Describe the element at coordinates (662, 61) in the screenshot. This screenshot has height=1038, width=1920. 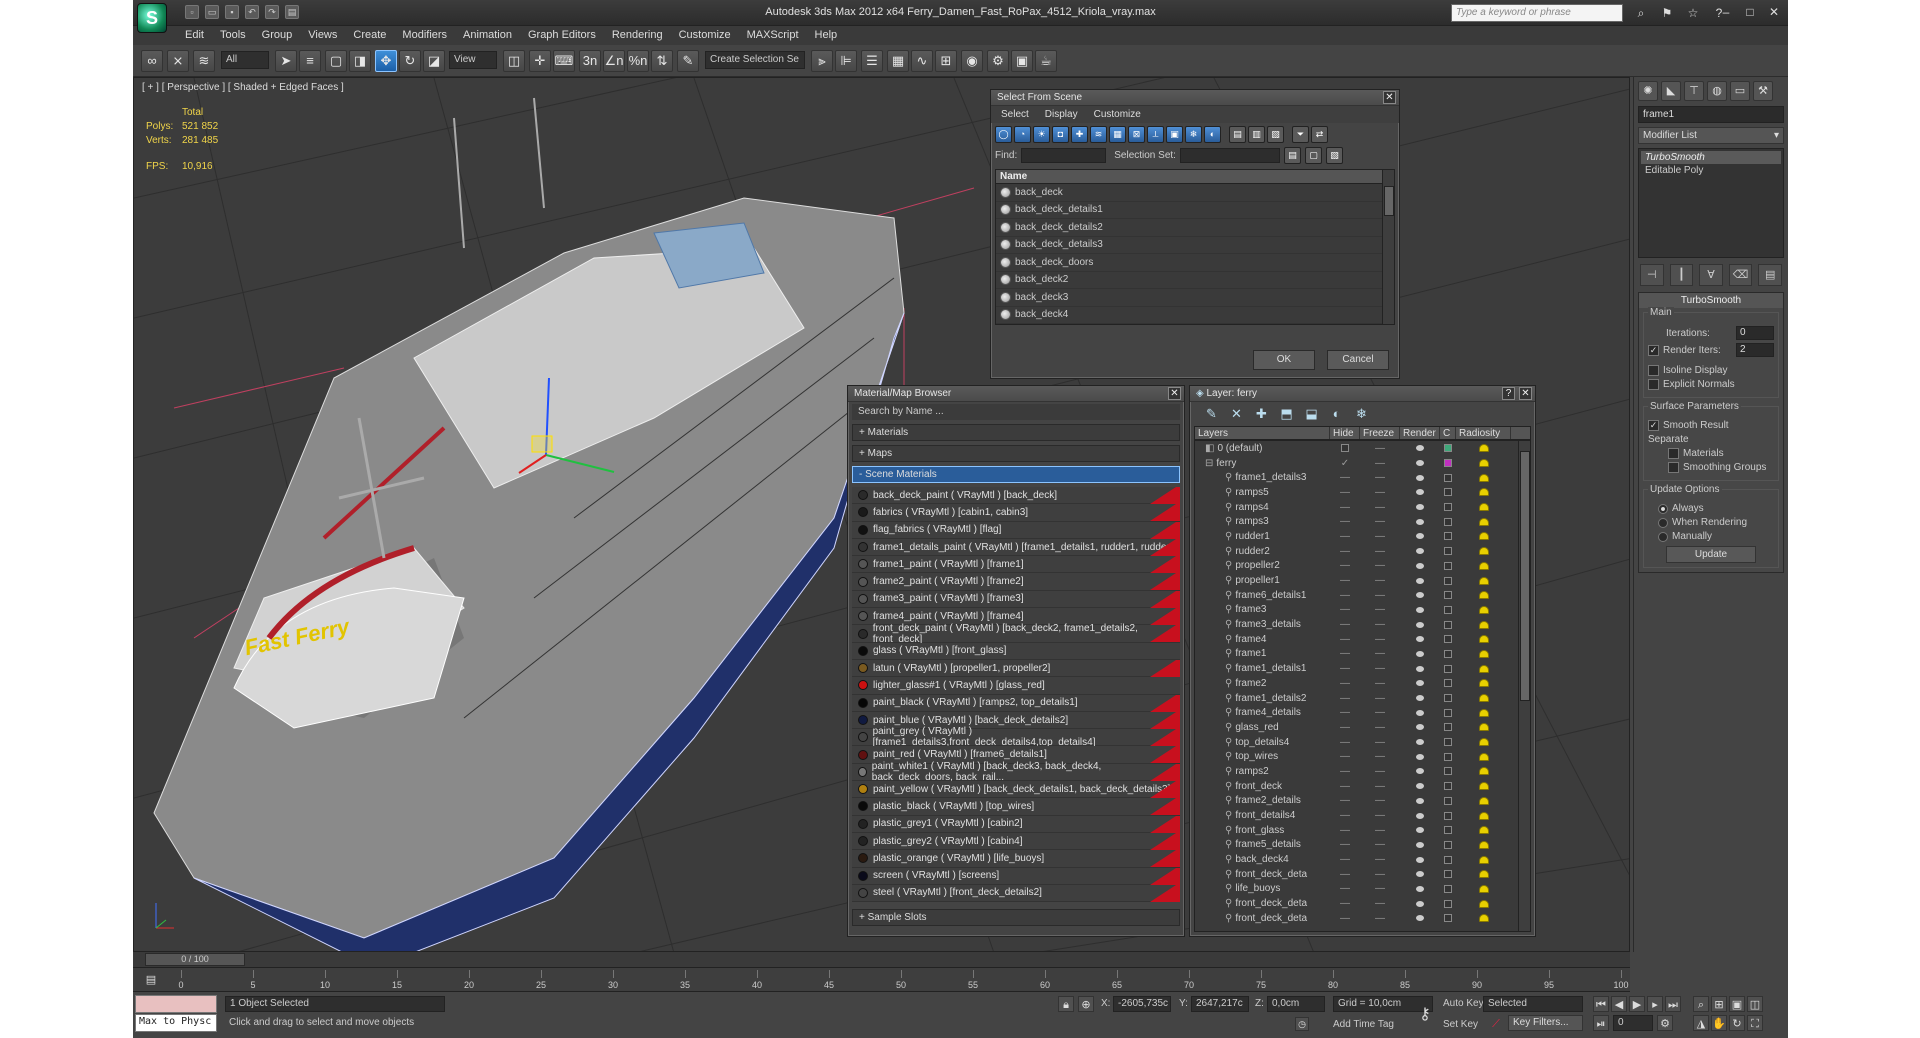
I see `spinner-snap-icon: ⇅` at that location.